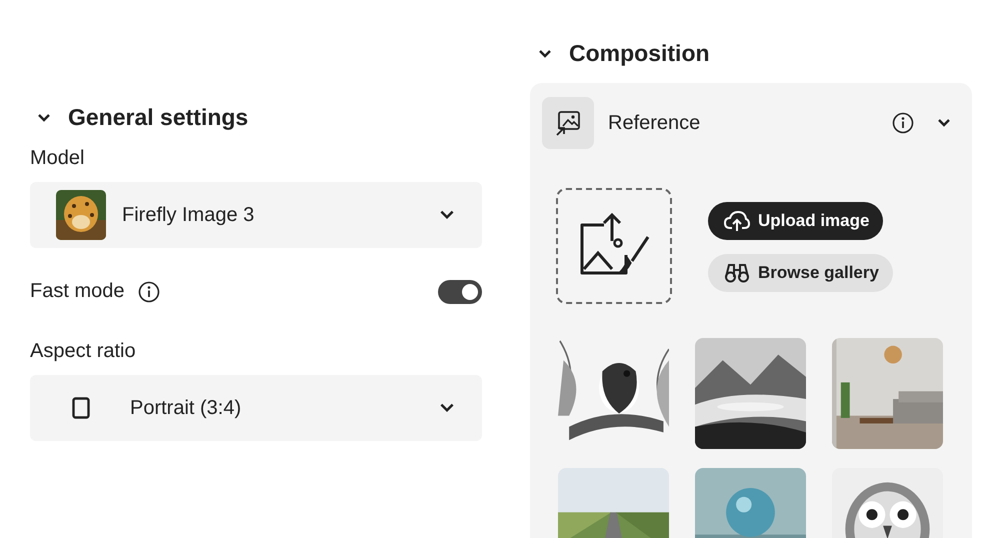 The height and width of the screenshot is (538, 1000). I want to click on model-dropdown: Firefly Image 3, so click(256, 215).